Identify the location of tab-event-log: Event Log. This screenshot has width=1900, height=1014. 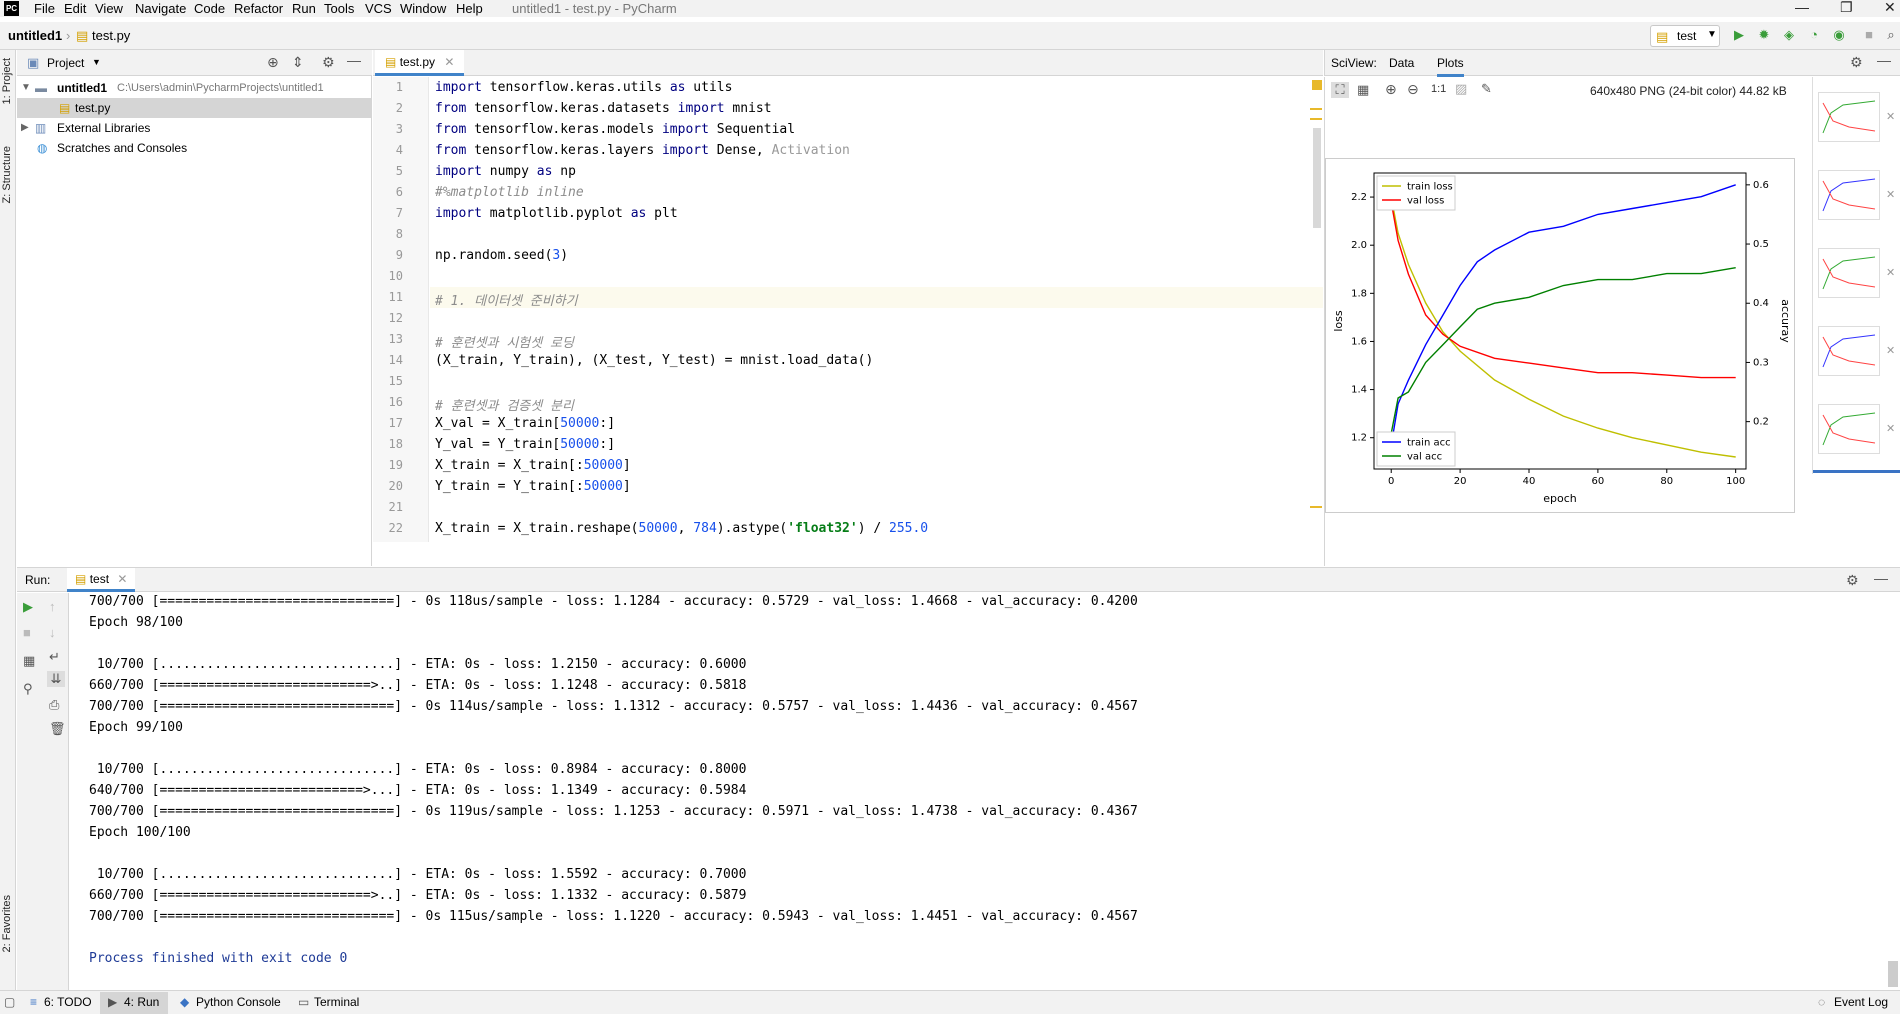
(1861, 1002).